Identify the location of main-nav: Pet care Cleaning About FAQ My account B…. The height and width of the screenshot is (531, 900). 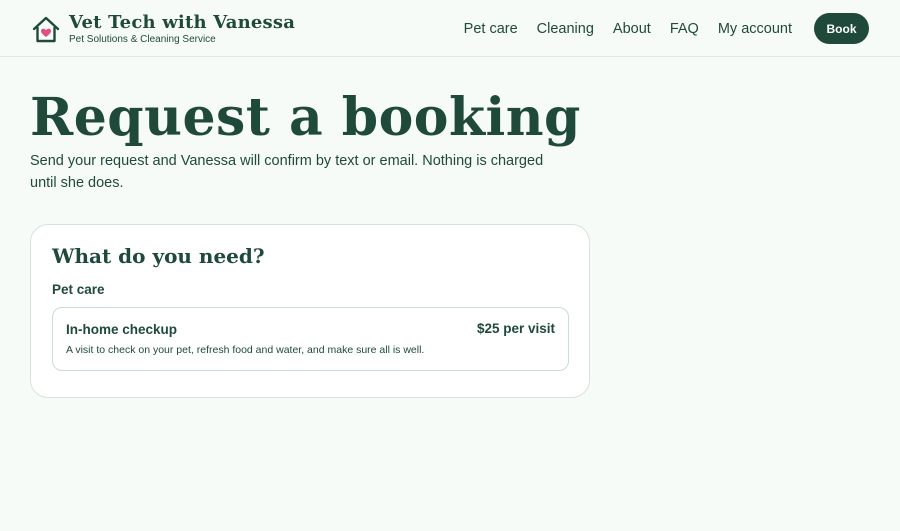
(666, 28).